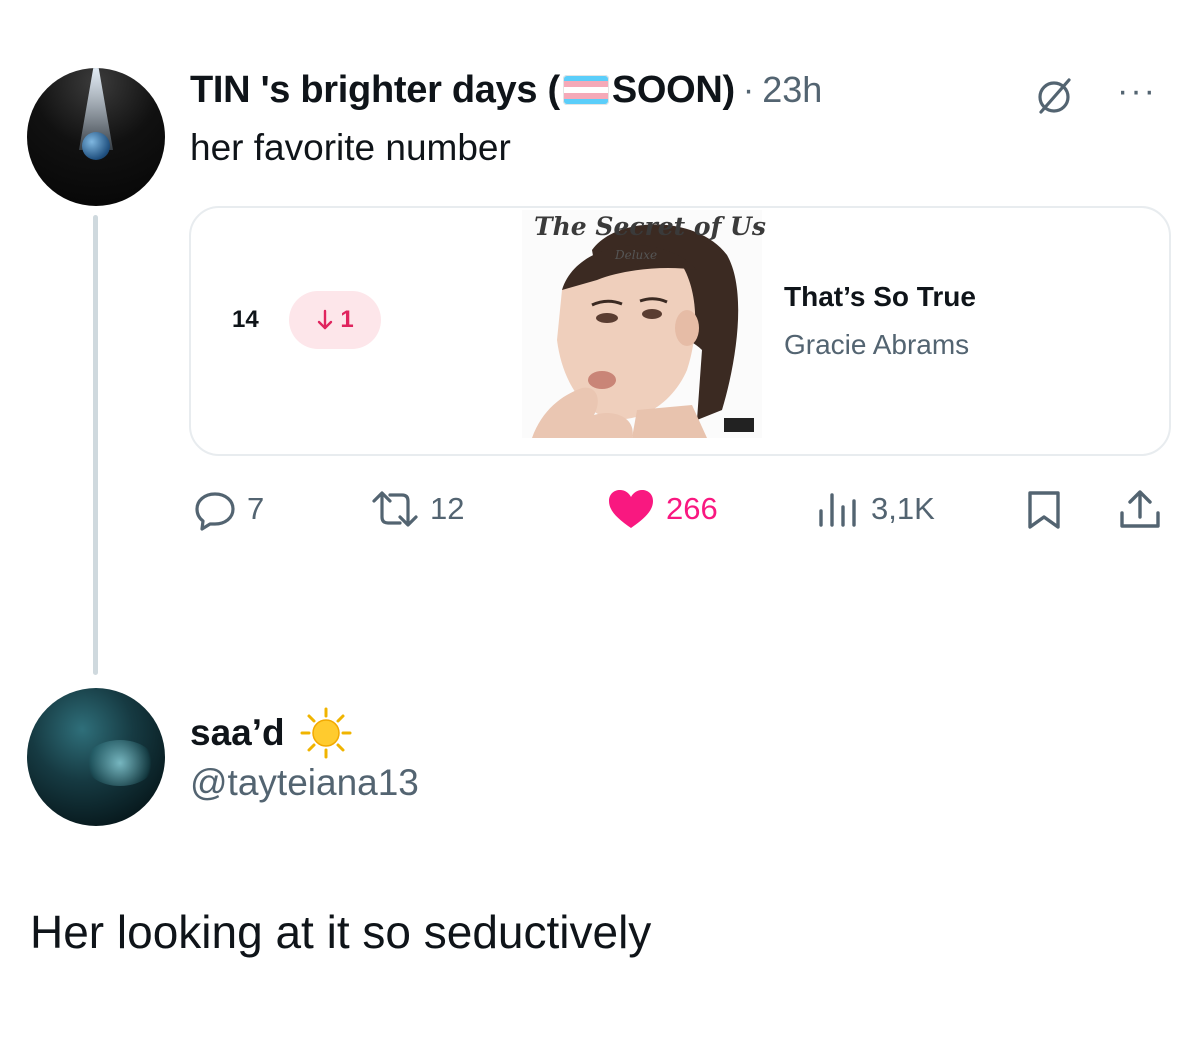  I want to click on reply-button: 7, so click(228, 509).